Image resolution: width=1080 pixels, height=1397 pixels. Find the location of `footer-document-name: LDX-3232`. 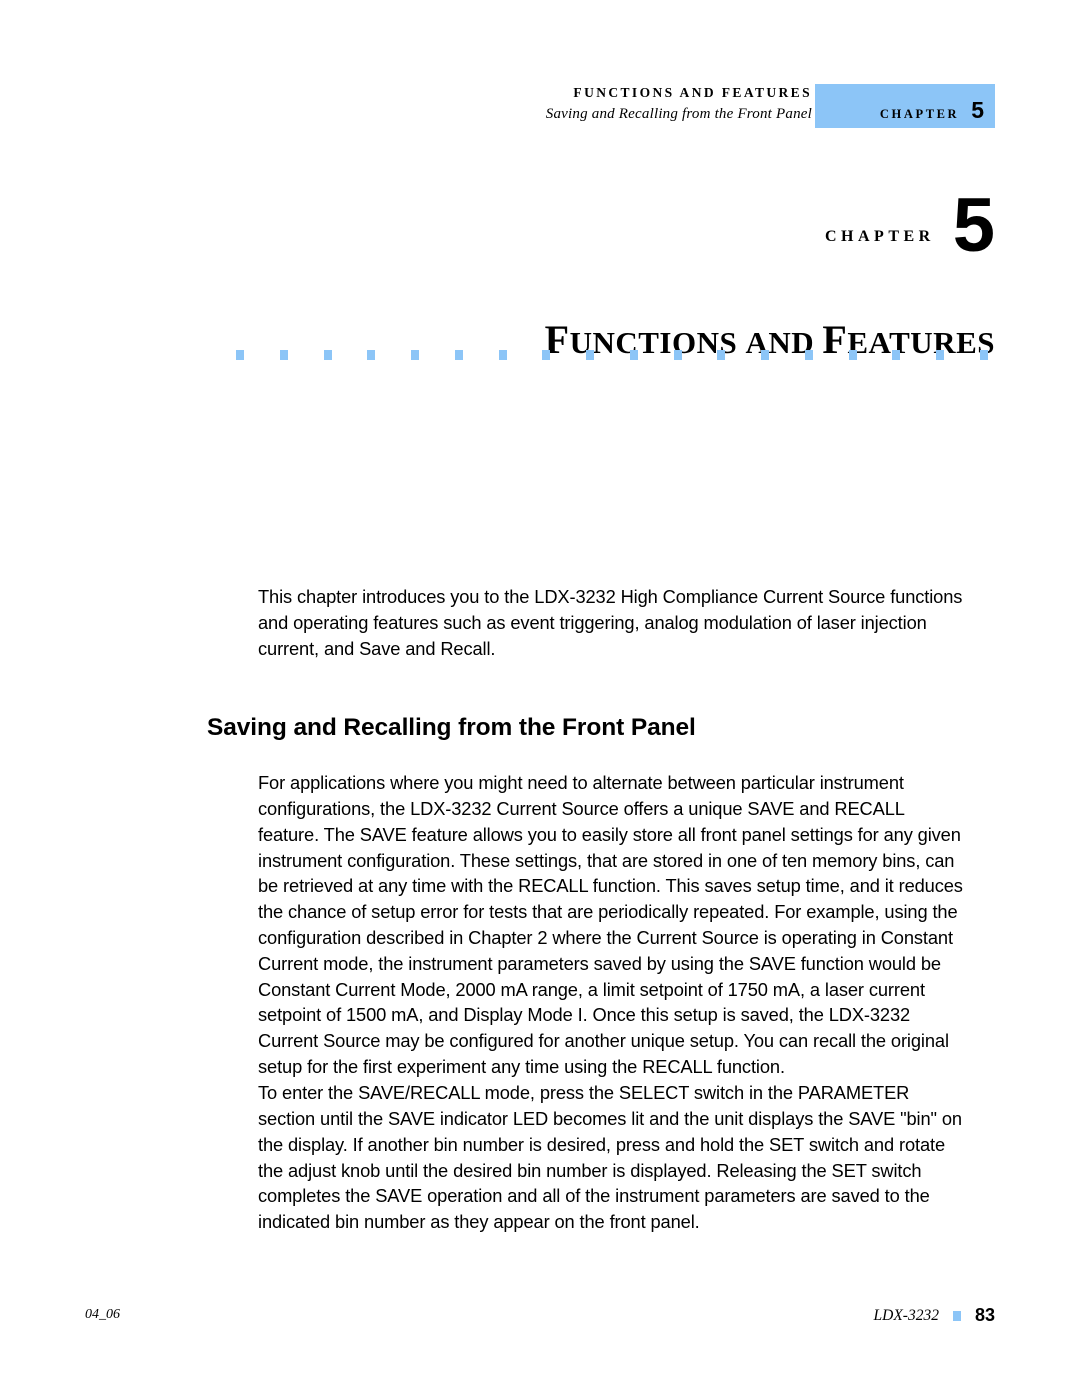

footer-document-name: LDX-3232 is located at coordinates (906, 1315).